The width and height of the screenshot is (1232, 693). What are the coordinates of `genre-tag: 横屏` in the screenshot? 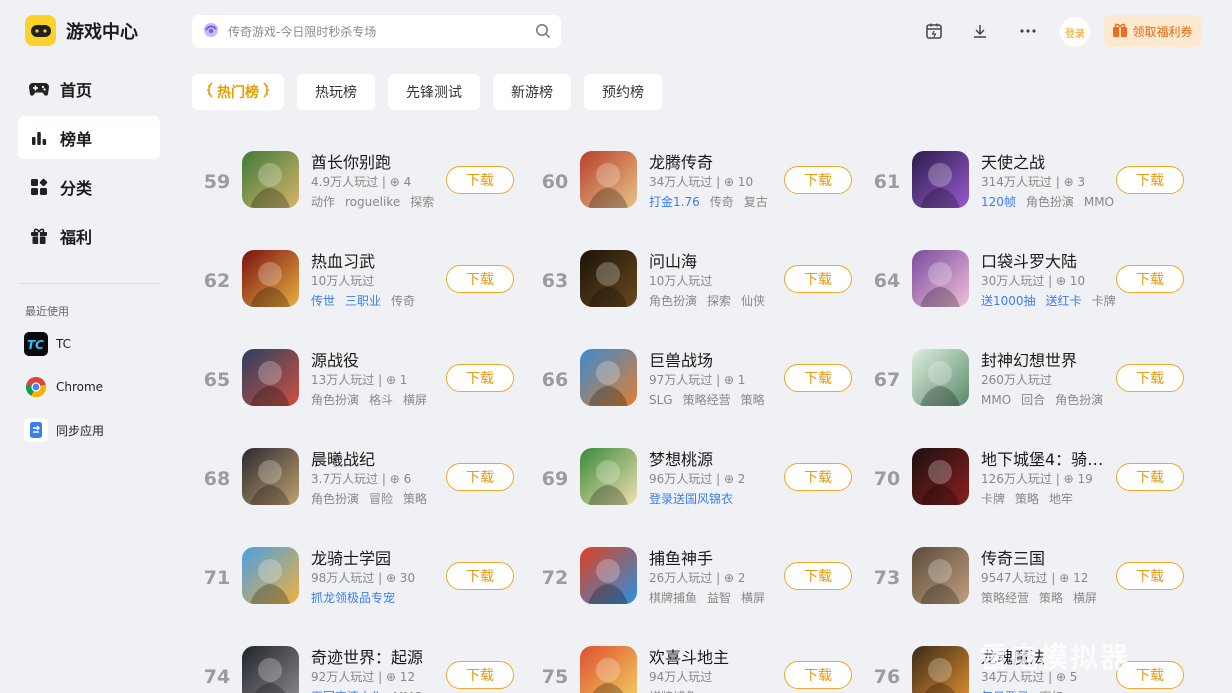 It's located at (753, 598).